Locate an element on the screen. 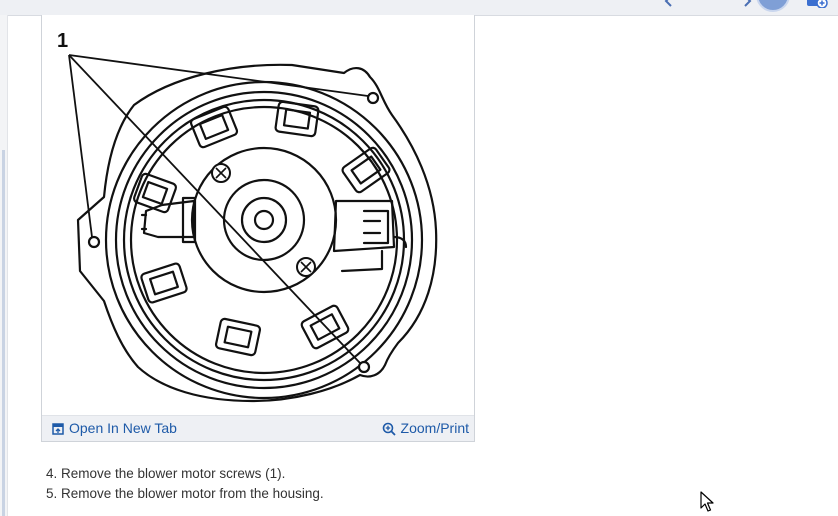 The width and height of the screenshot is (838, 516). left-edge-strip is located at coordinates (3, 333).